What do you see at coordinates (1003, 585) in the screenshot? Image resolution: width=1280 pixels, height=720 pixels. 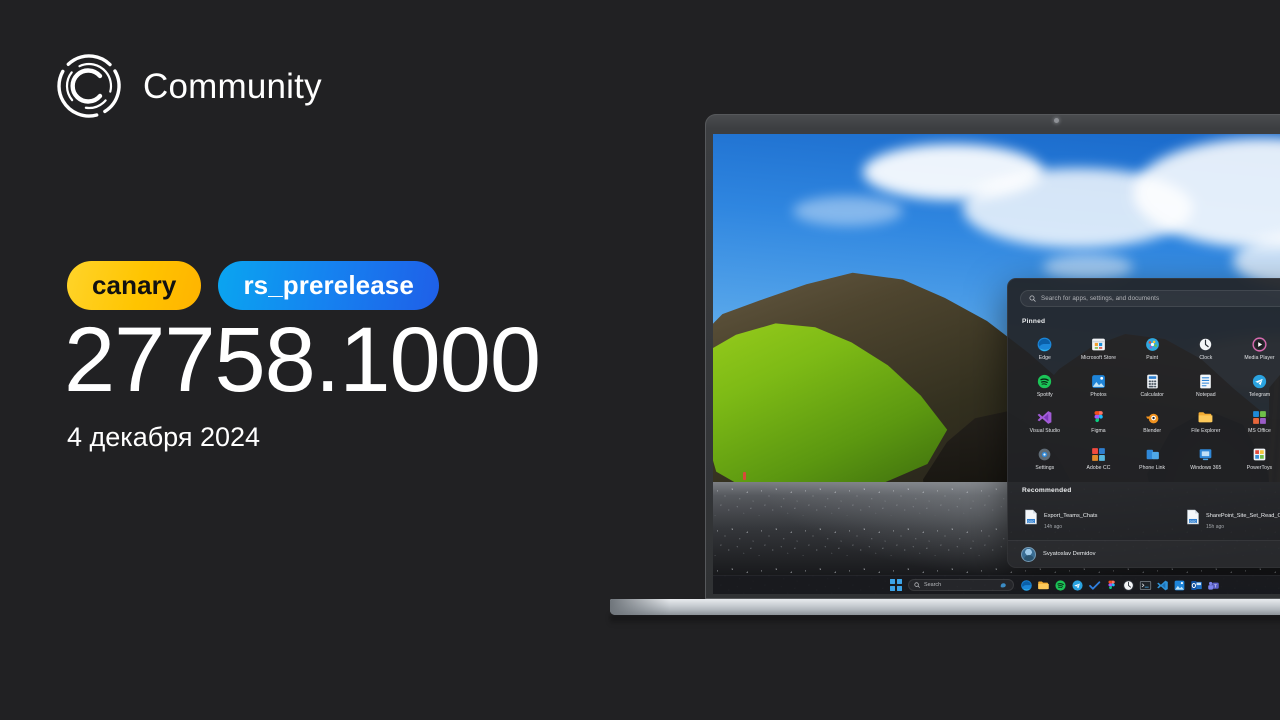 I see `copilot-icon` at bounding box center [1003, 585].